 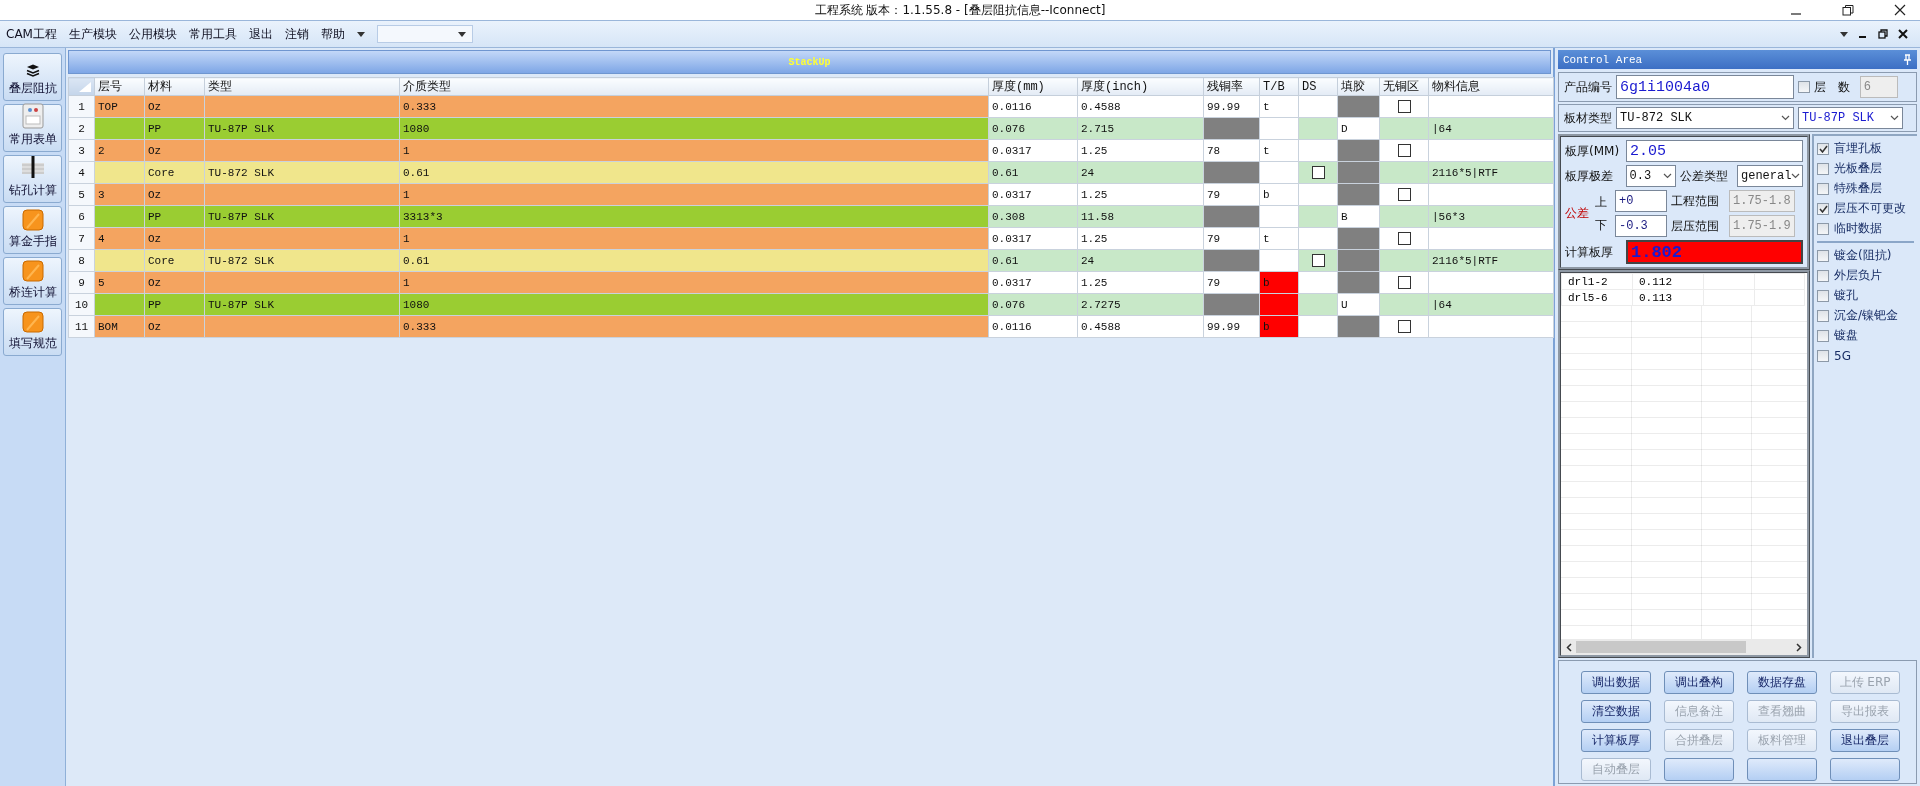 I want to click on field-label: 层 数, so click(x=1832, y=87).